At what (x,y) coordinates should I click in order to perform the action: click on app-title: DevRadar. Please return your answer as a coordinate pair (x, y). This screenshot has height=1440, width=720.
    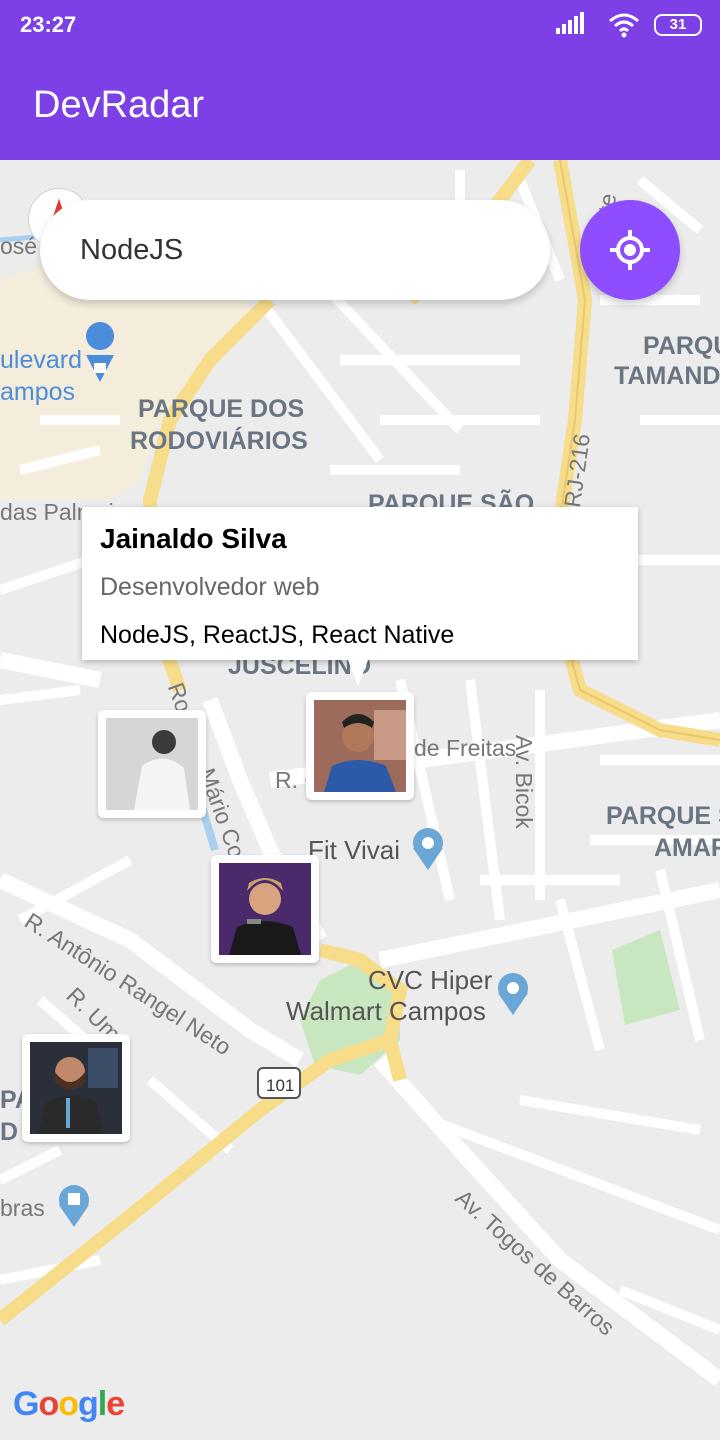
    Looking at the image, I should click on (119, 105).